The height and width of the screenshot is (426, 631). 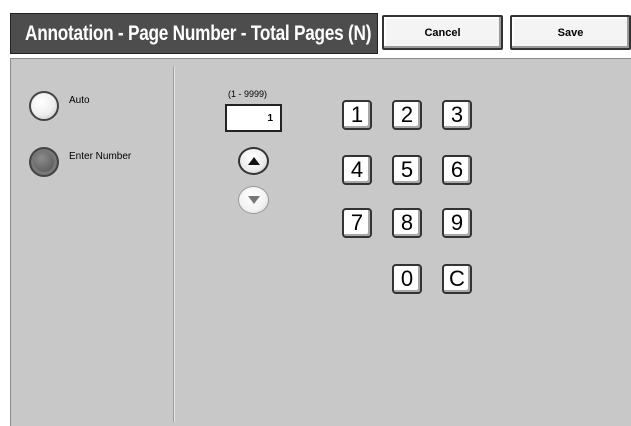 What do you see at coordinates (407, 115) in the screenshot?
I see `key-2: 2` at bounding box center [407, 115].